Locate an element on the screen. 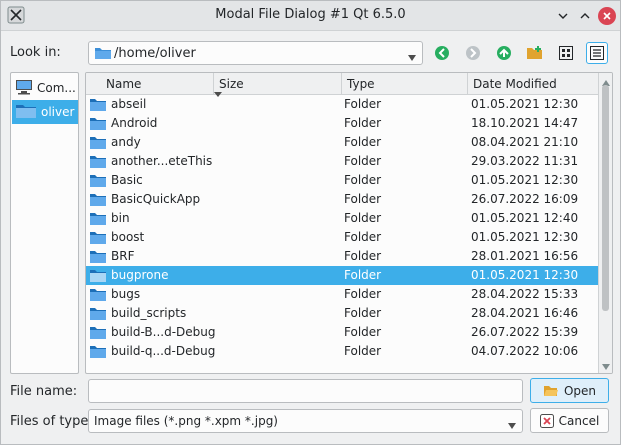 The height and width of the screenshot is (445, 621). open-button: Open is located at coordinates (569, 390).